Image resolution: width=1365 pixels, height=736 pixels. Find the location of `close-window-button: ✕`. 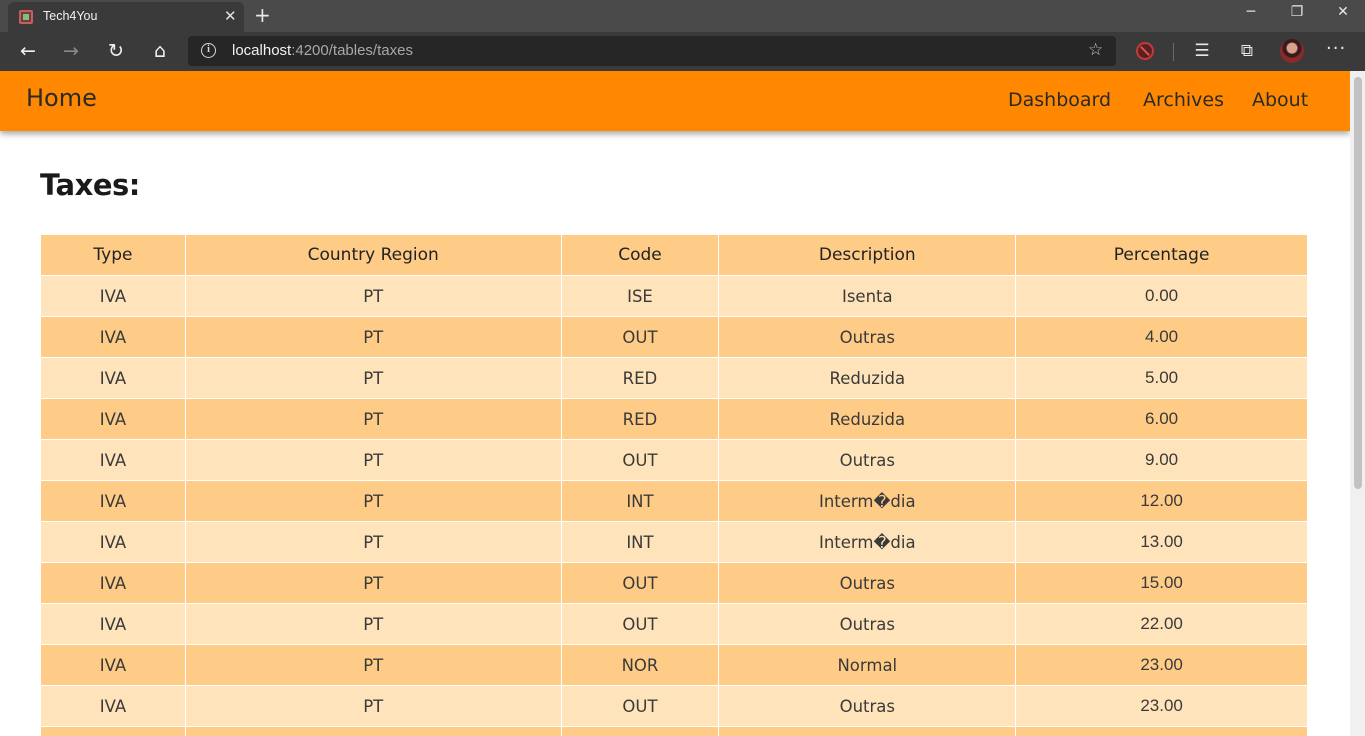

close-window-button: ✕ is located at coordinates (1343, 12).